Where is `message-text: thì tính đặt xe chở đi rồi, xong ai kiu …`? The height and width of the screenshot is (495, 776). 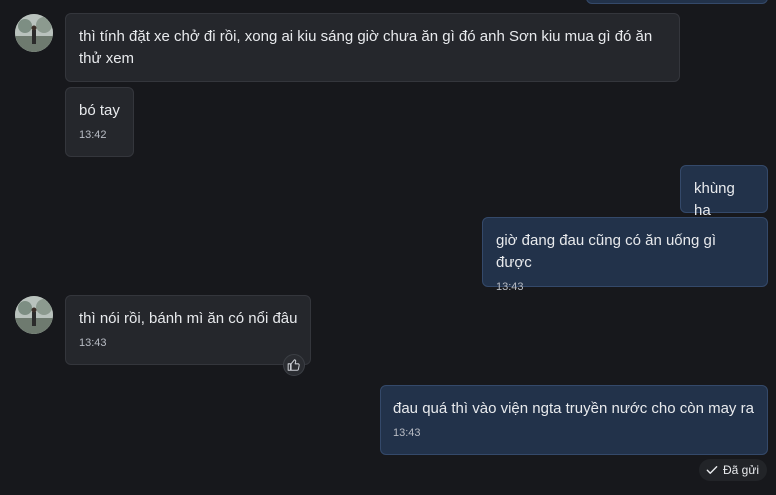
message-text: thì tính đặt xe chở đi rồi, xong ai kiu … is located at coordinates (366, 47).